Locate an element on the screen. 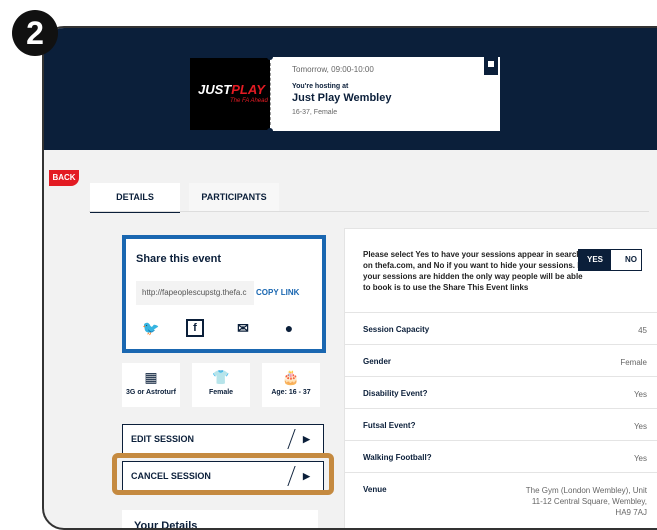 The height and width of the screenshot is (530, 657). share-title: Share this event is located at coordinates (178, 259).